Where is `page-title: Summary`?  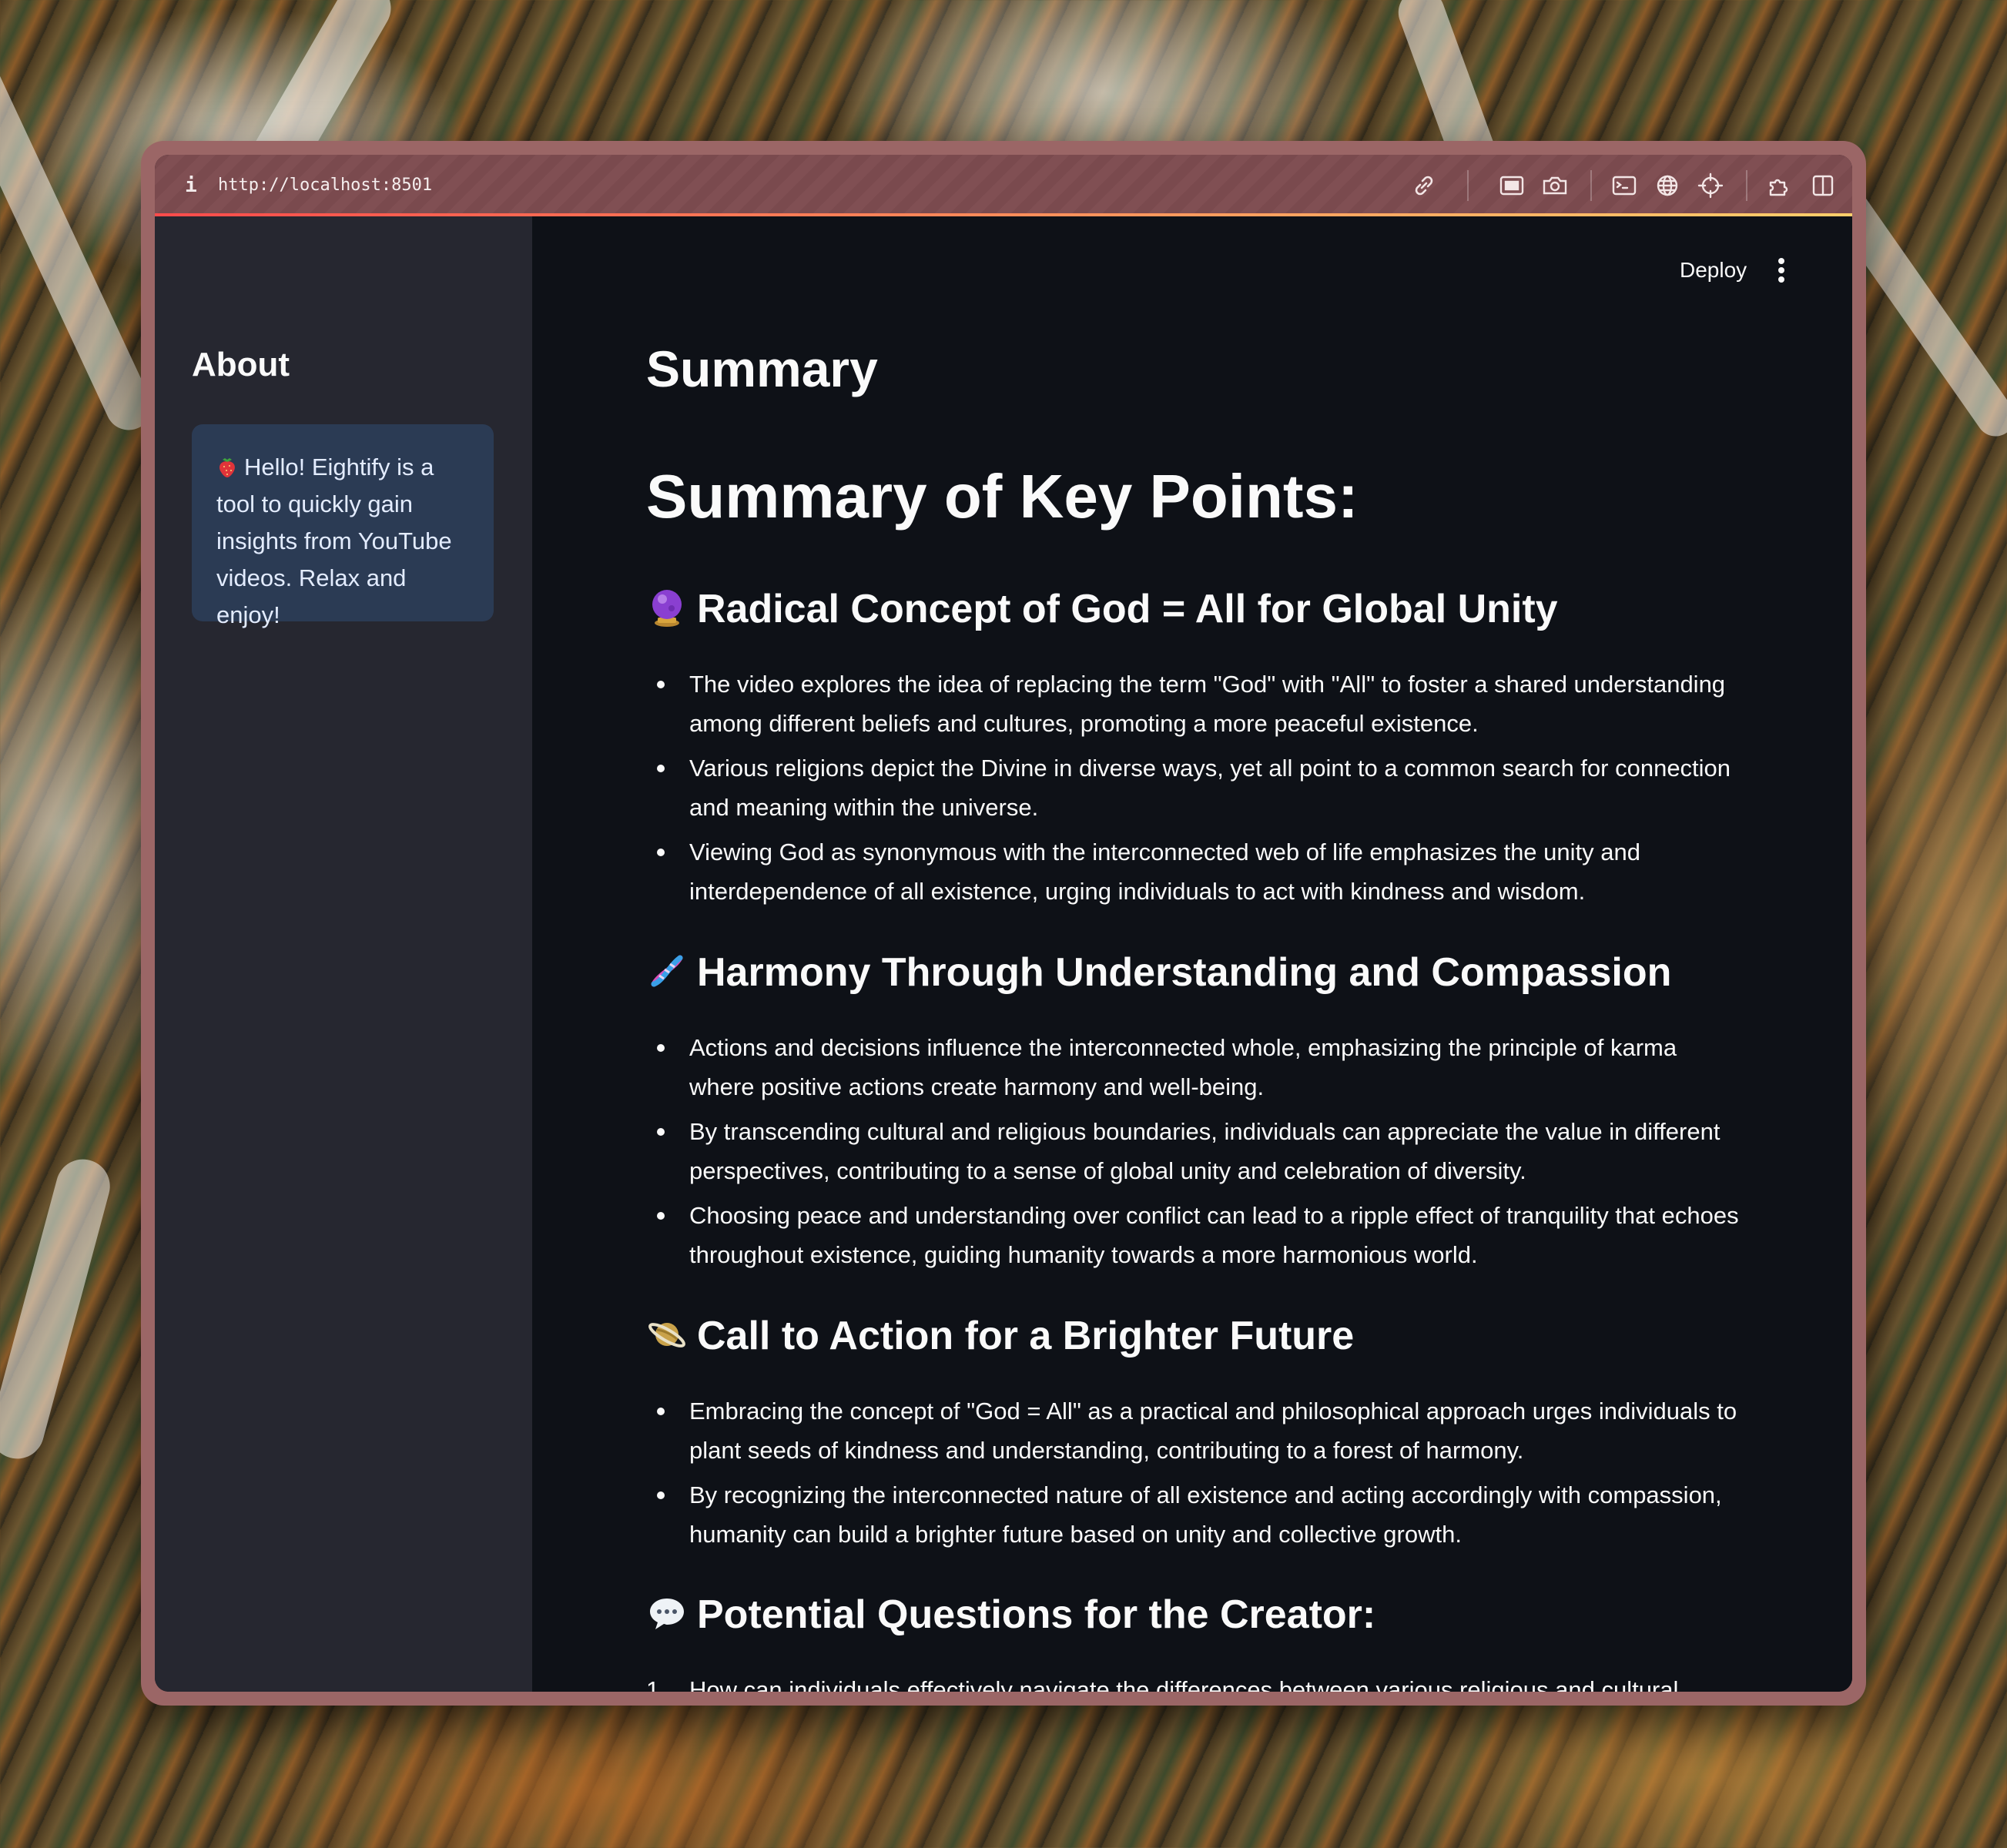
page-title: Summary is located at coordinates (762, 368).